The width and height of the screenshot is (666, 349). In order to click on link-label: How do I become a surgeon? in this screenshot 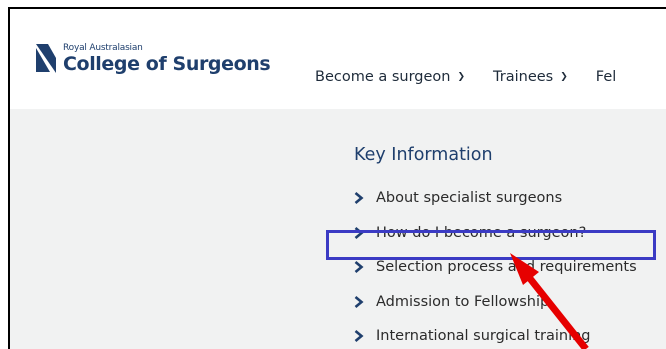, I will do `click(481, 232)`.